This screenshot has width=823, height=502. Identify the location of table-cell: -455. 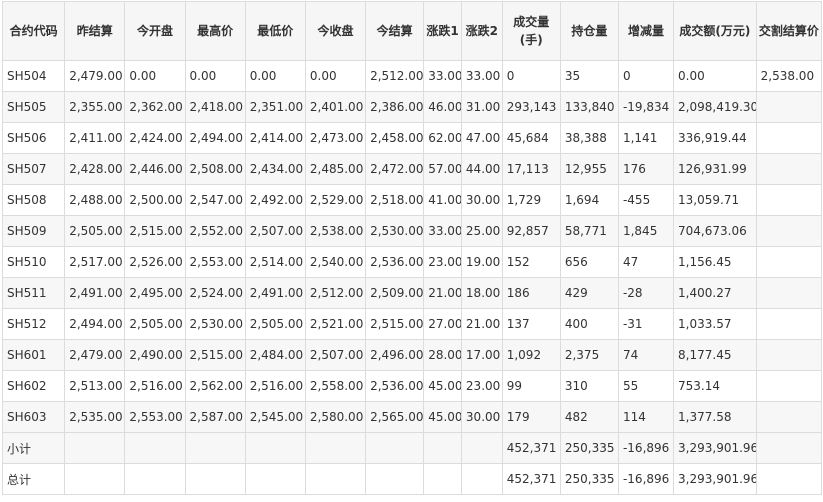
(646, 200).